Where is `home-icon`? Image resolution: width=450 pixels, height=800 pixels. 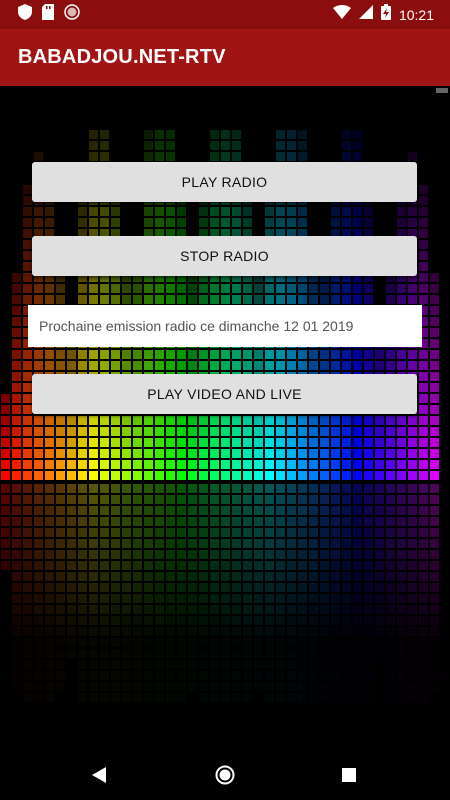
home-icon is located at coordinates (225, 777).